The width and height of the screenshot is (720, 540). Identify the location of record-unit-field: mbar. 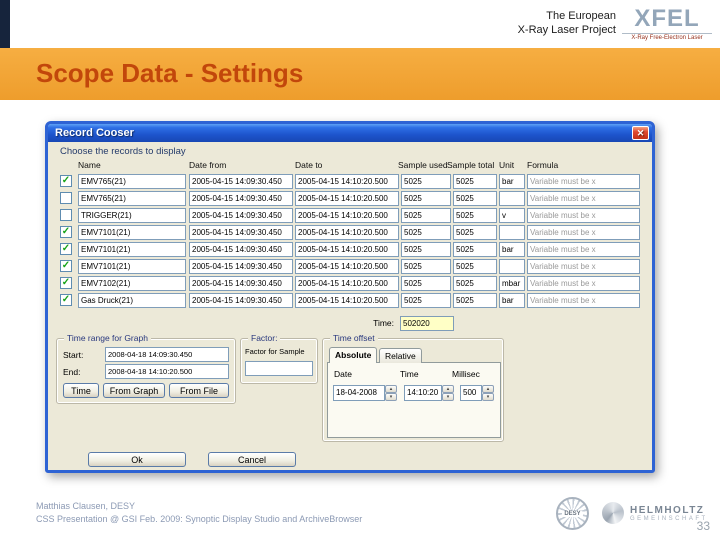
(512, 283).